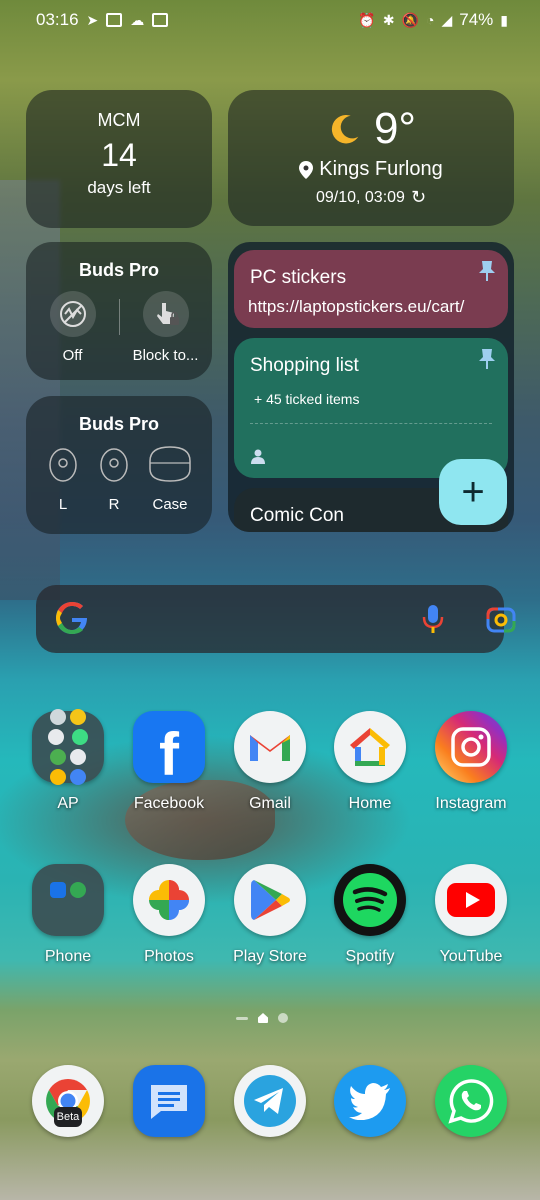  I want to click on buds-battery-widget: Buds Pro L R Case, so click(119, 465).